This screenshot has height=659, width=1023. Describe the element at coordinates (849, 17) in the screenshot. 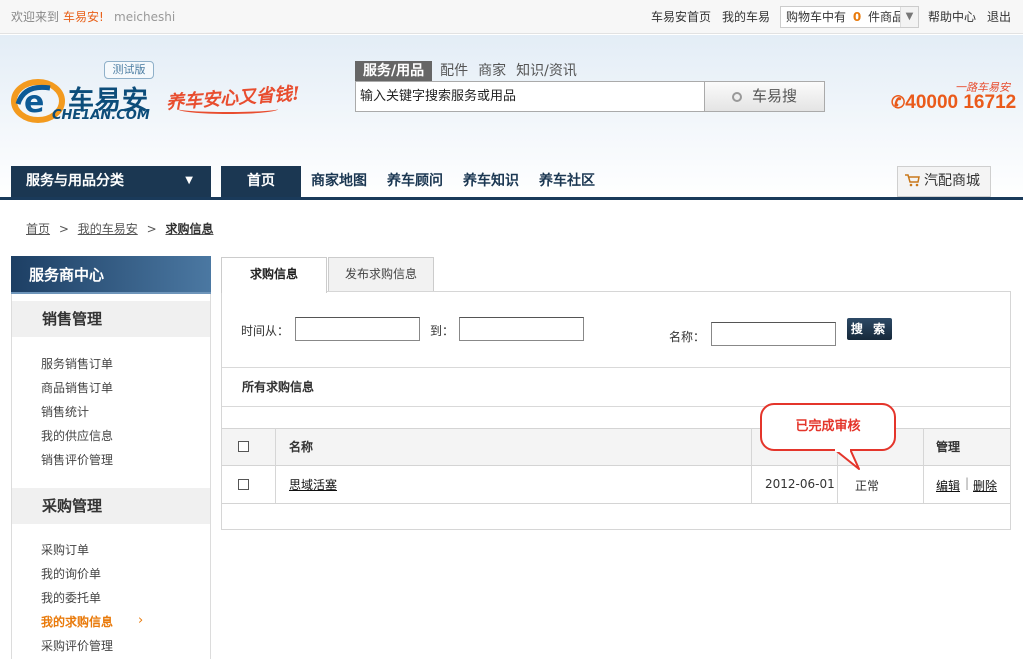

I see `cart-dropdown: 购物车中有 0 件商品 ▼` at that location.